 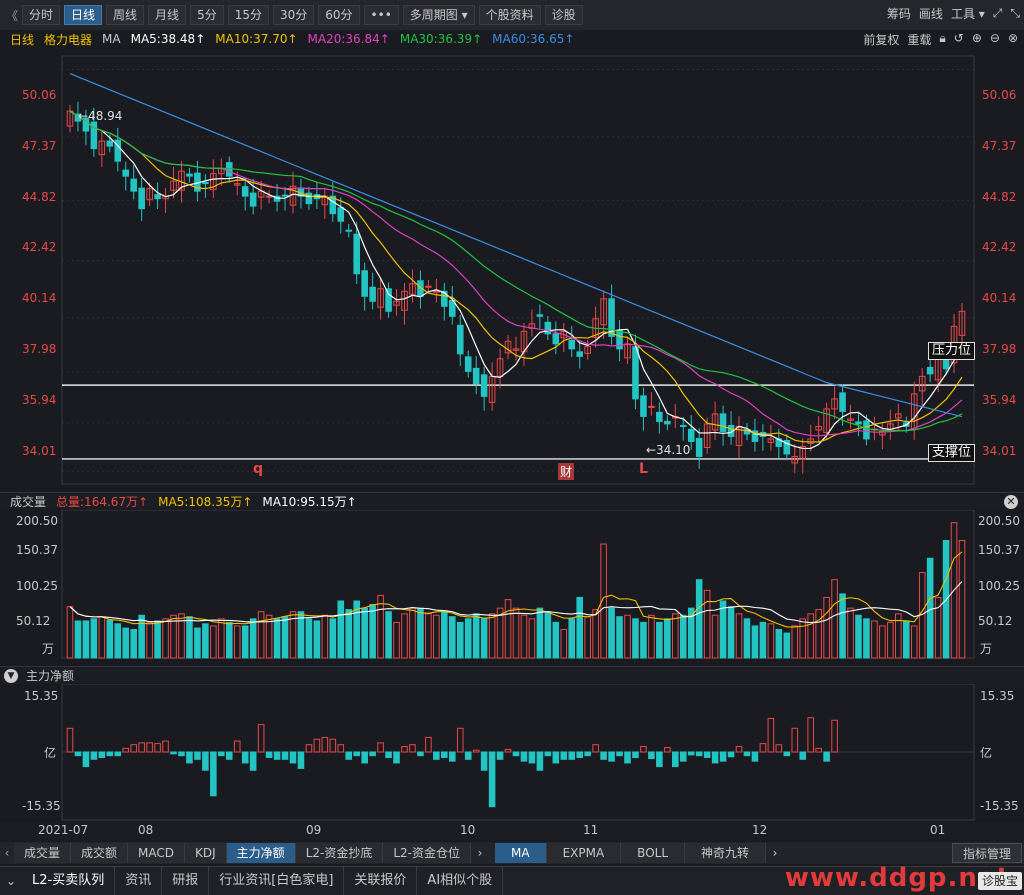 I want to click on date-axis: 2021-07 08 09 10 11 12 01, so click(x=512, y=831).